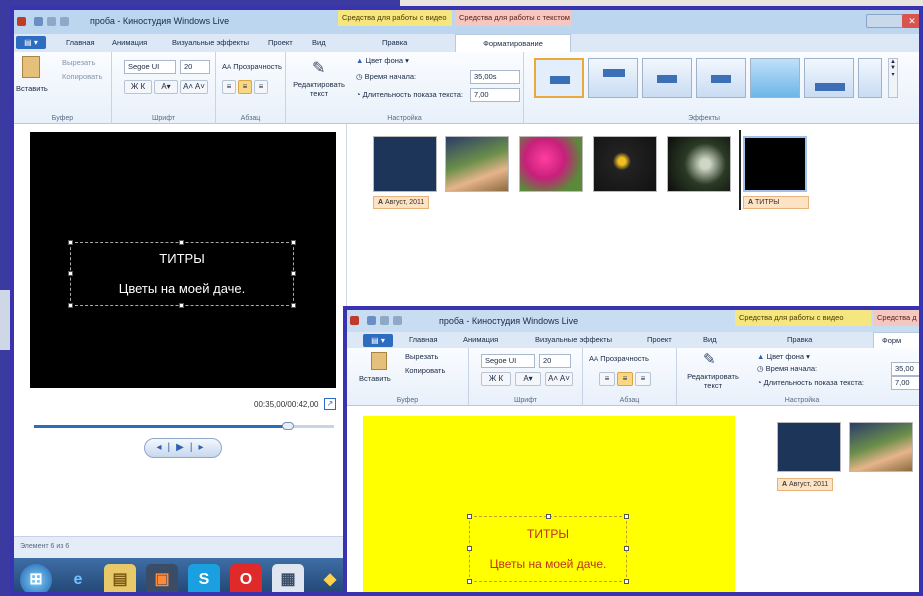  What do you see at coordinates (378, 340) in the screenshot?
I see `file-menu-button-2: ▤ ▾` at bounding box center [378, 340].